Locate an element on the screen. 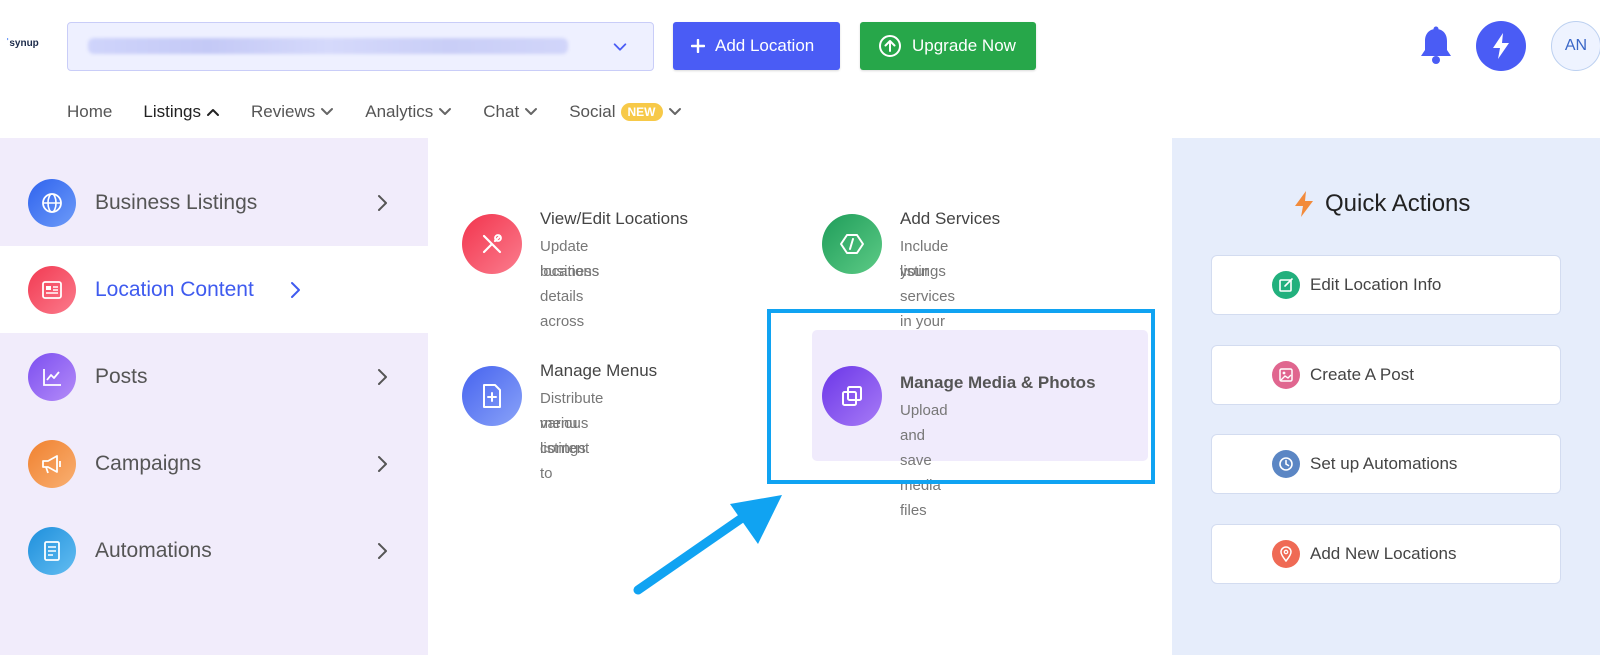  quick-actions-heading: Quick Actions is located at coordinates (1381, 204).